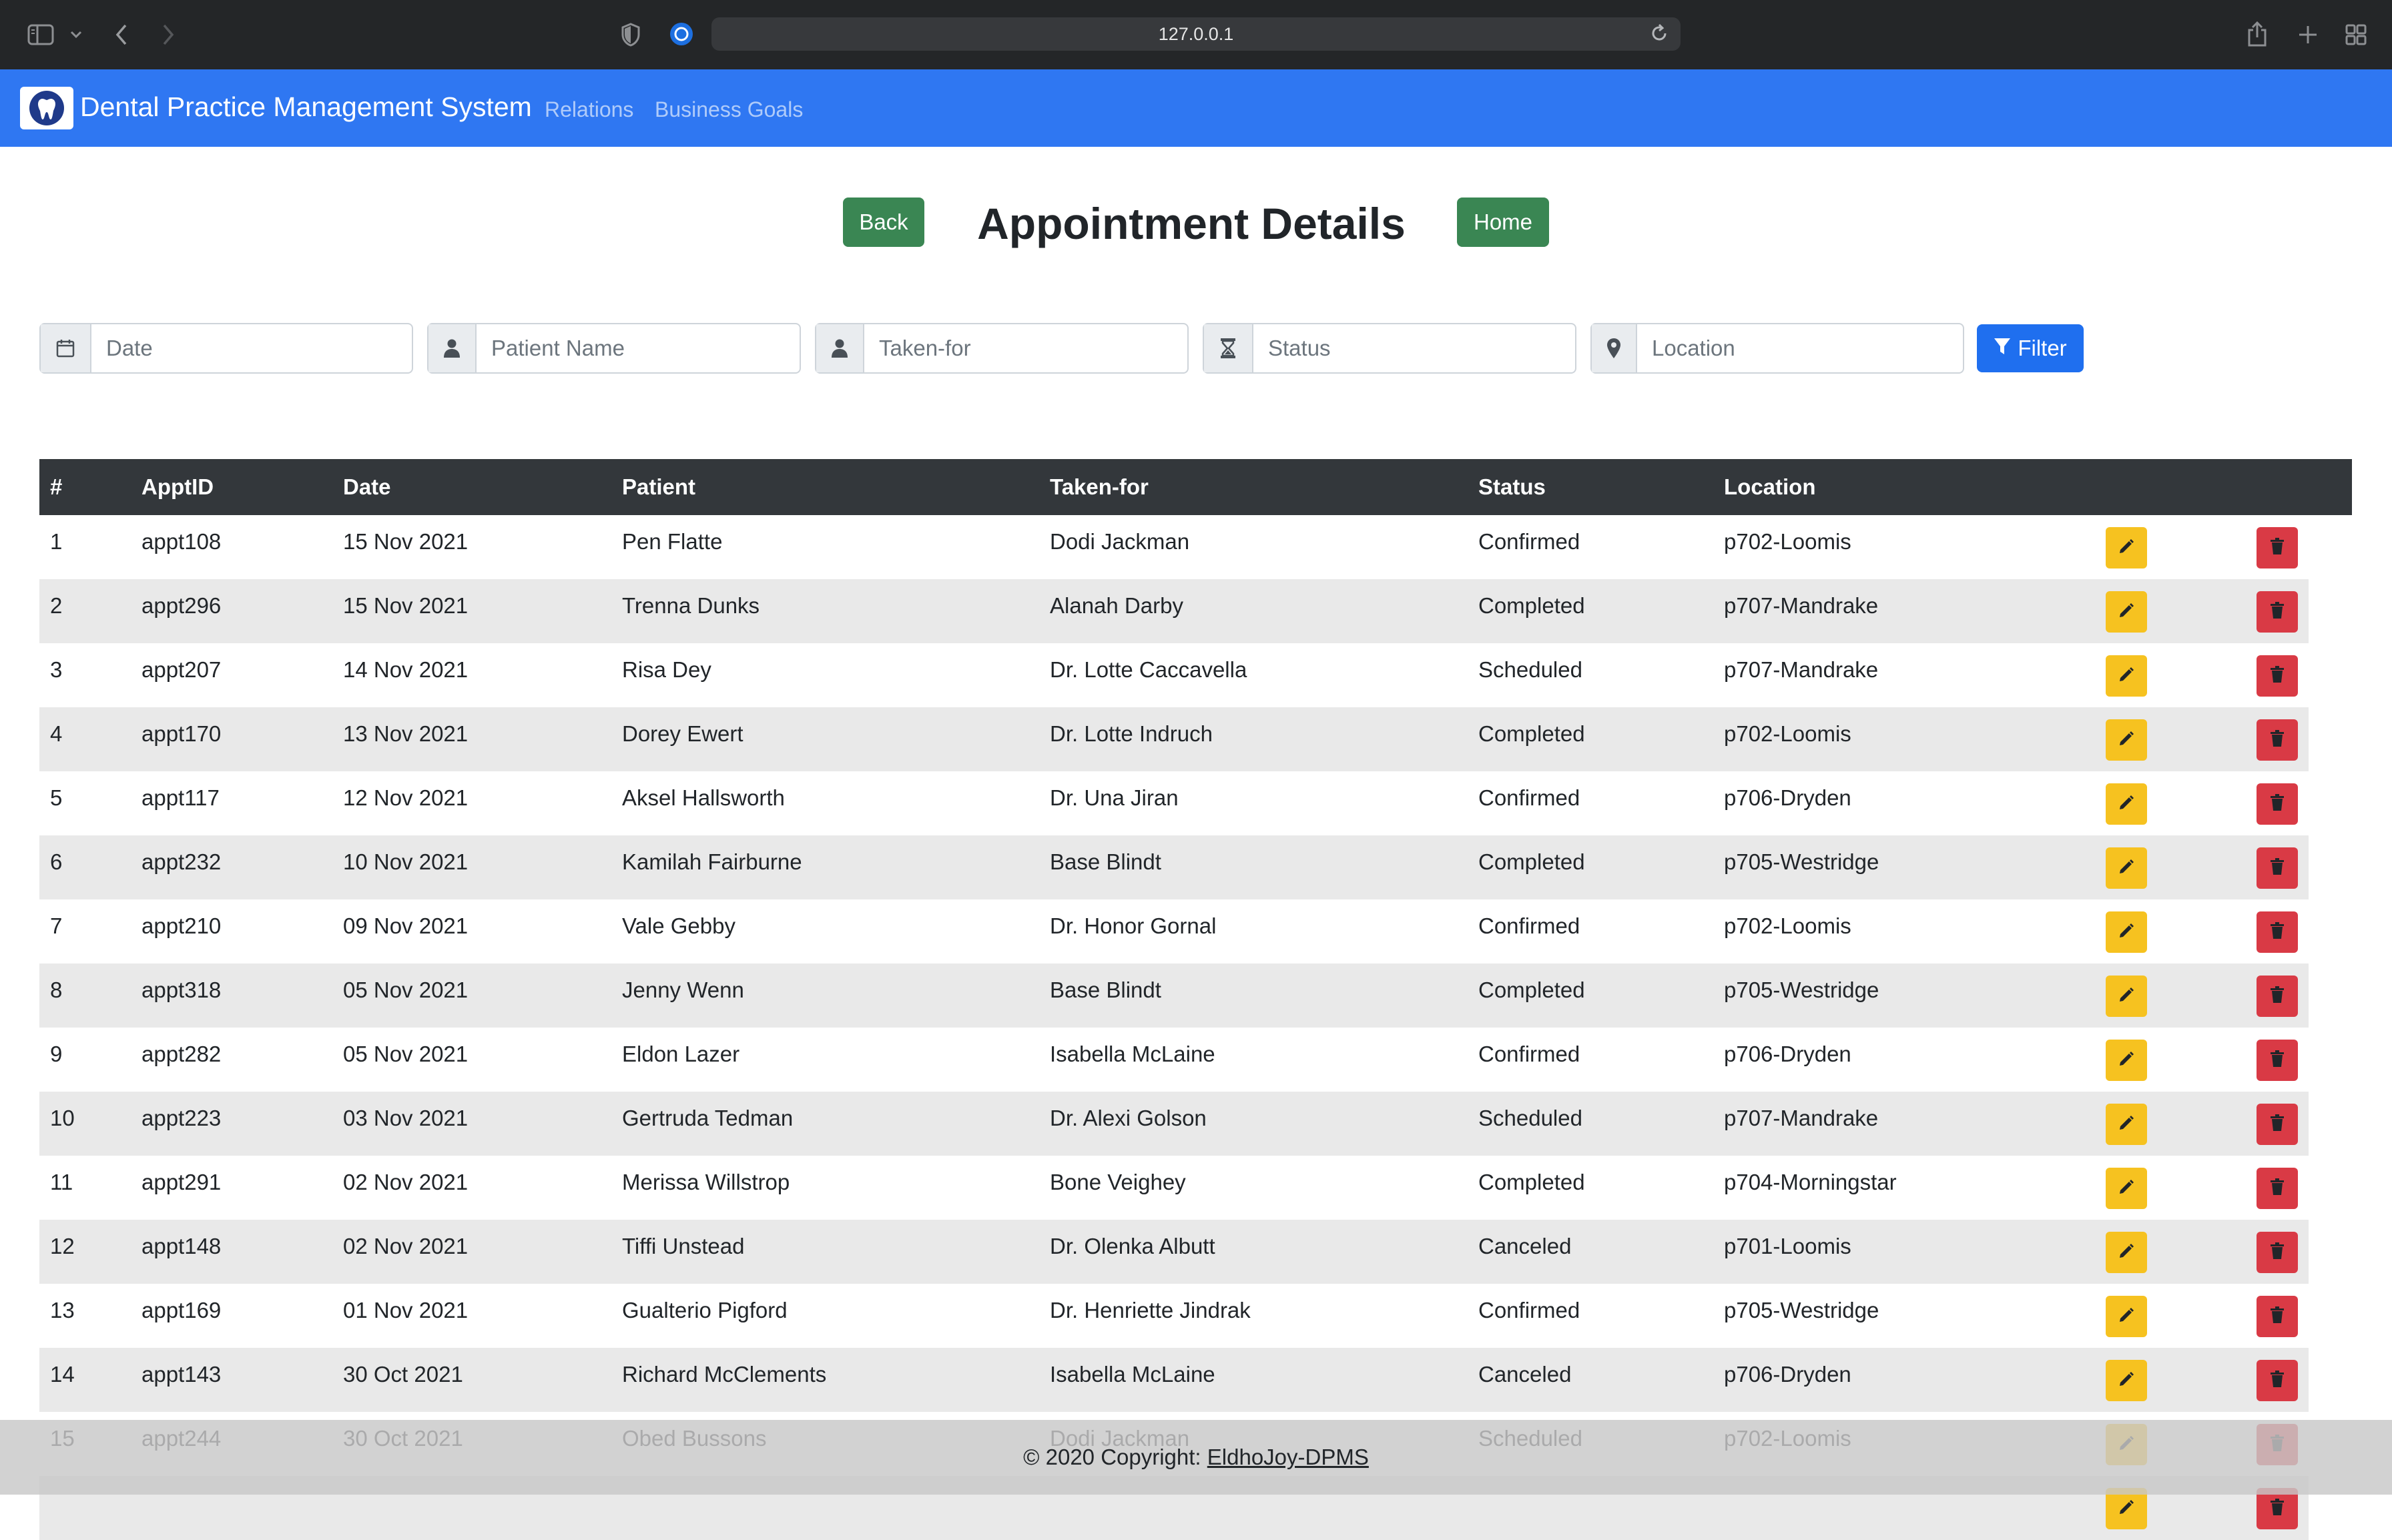  I want to click on cell-number: 5, so click(56, 798).